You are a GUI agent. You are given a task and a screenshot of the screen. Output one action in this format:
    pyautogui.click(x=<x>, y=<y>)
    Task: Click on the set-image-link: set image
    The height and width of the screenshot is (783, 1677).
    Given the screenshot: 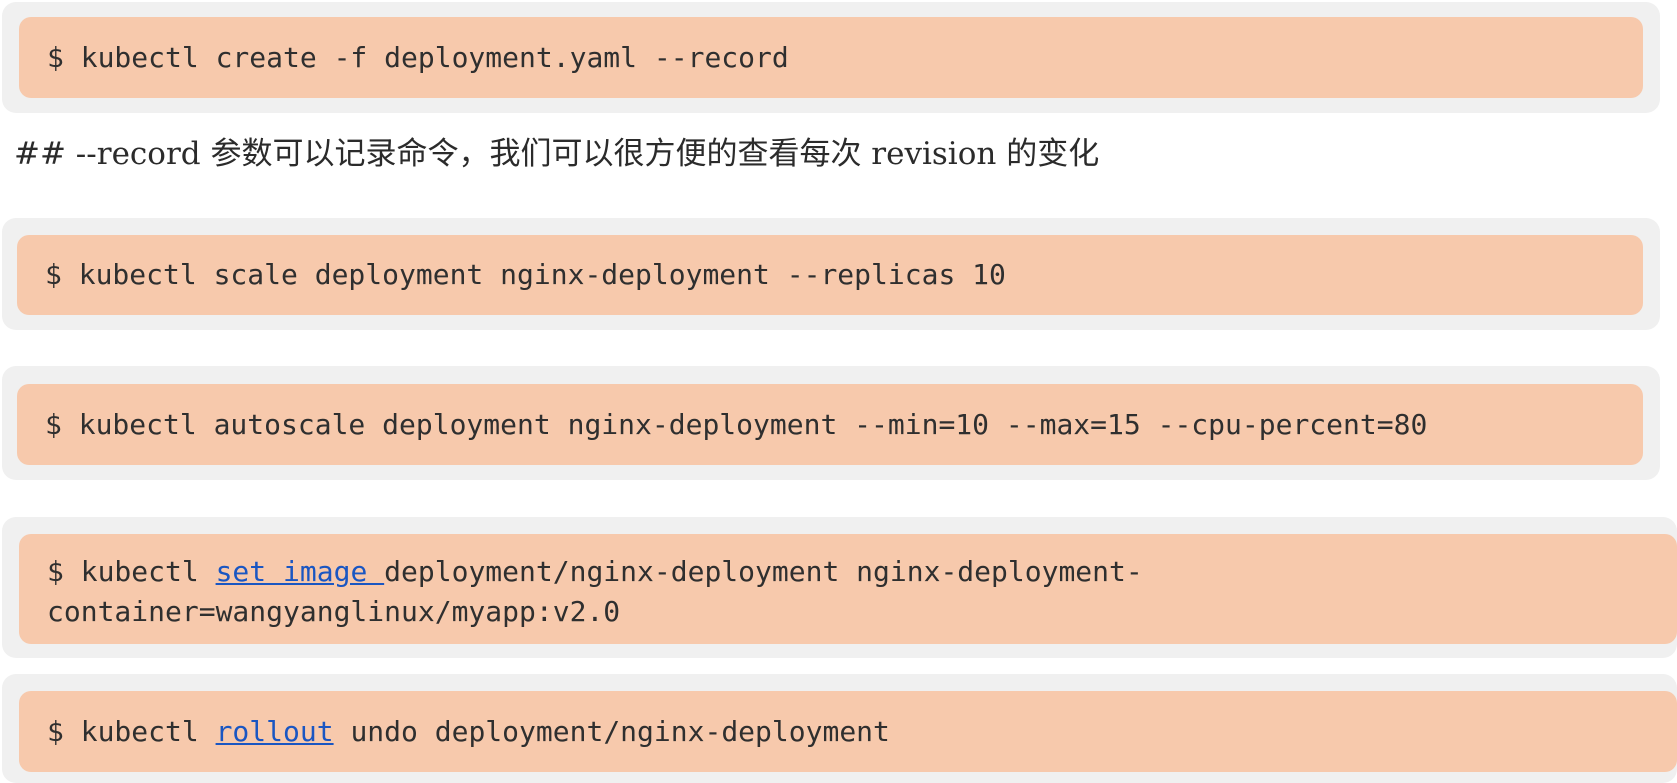 What is the action you would take?
    pyautogui.click(x=300, y=571)
    